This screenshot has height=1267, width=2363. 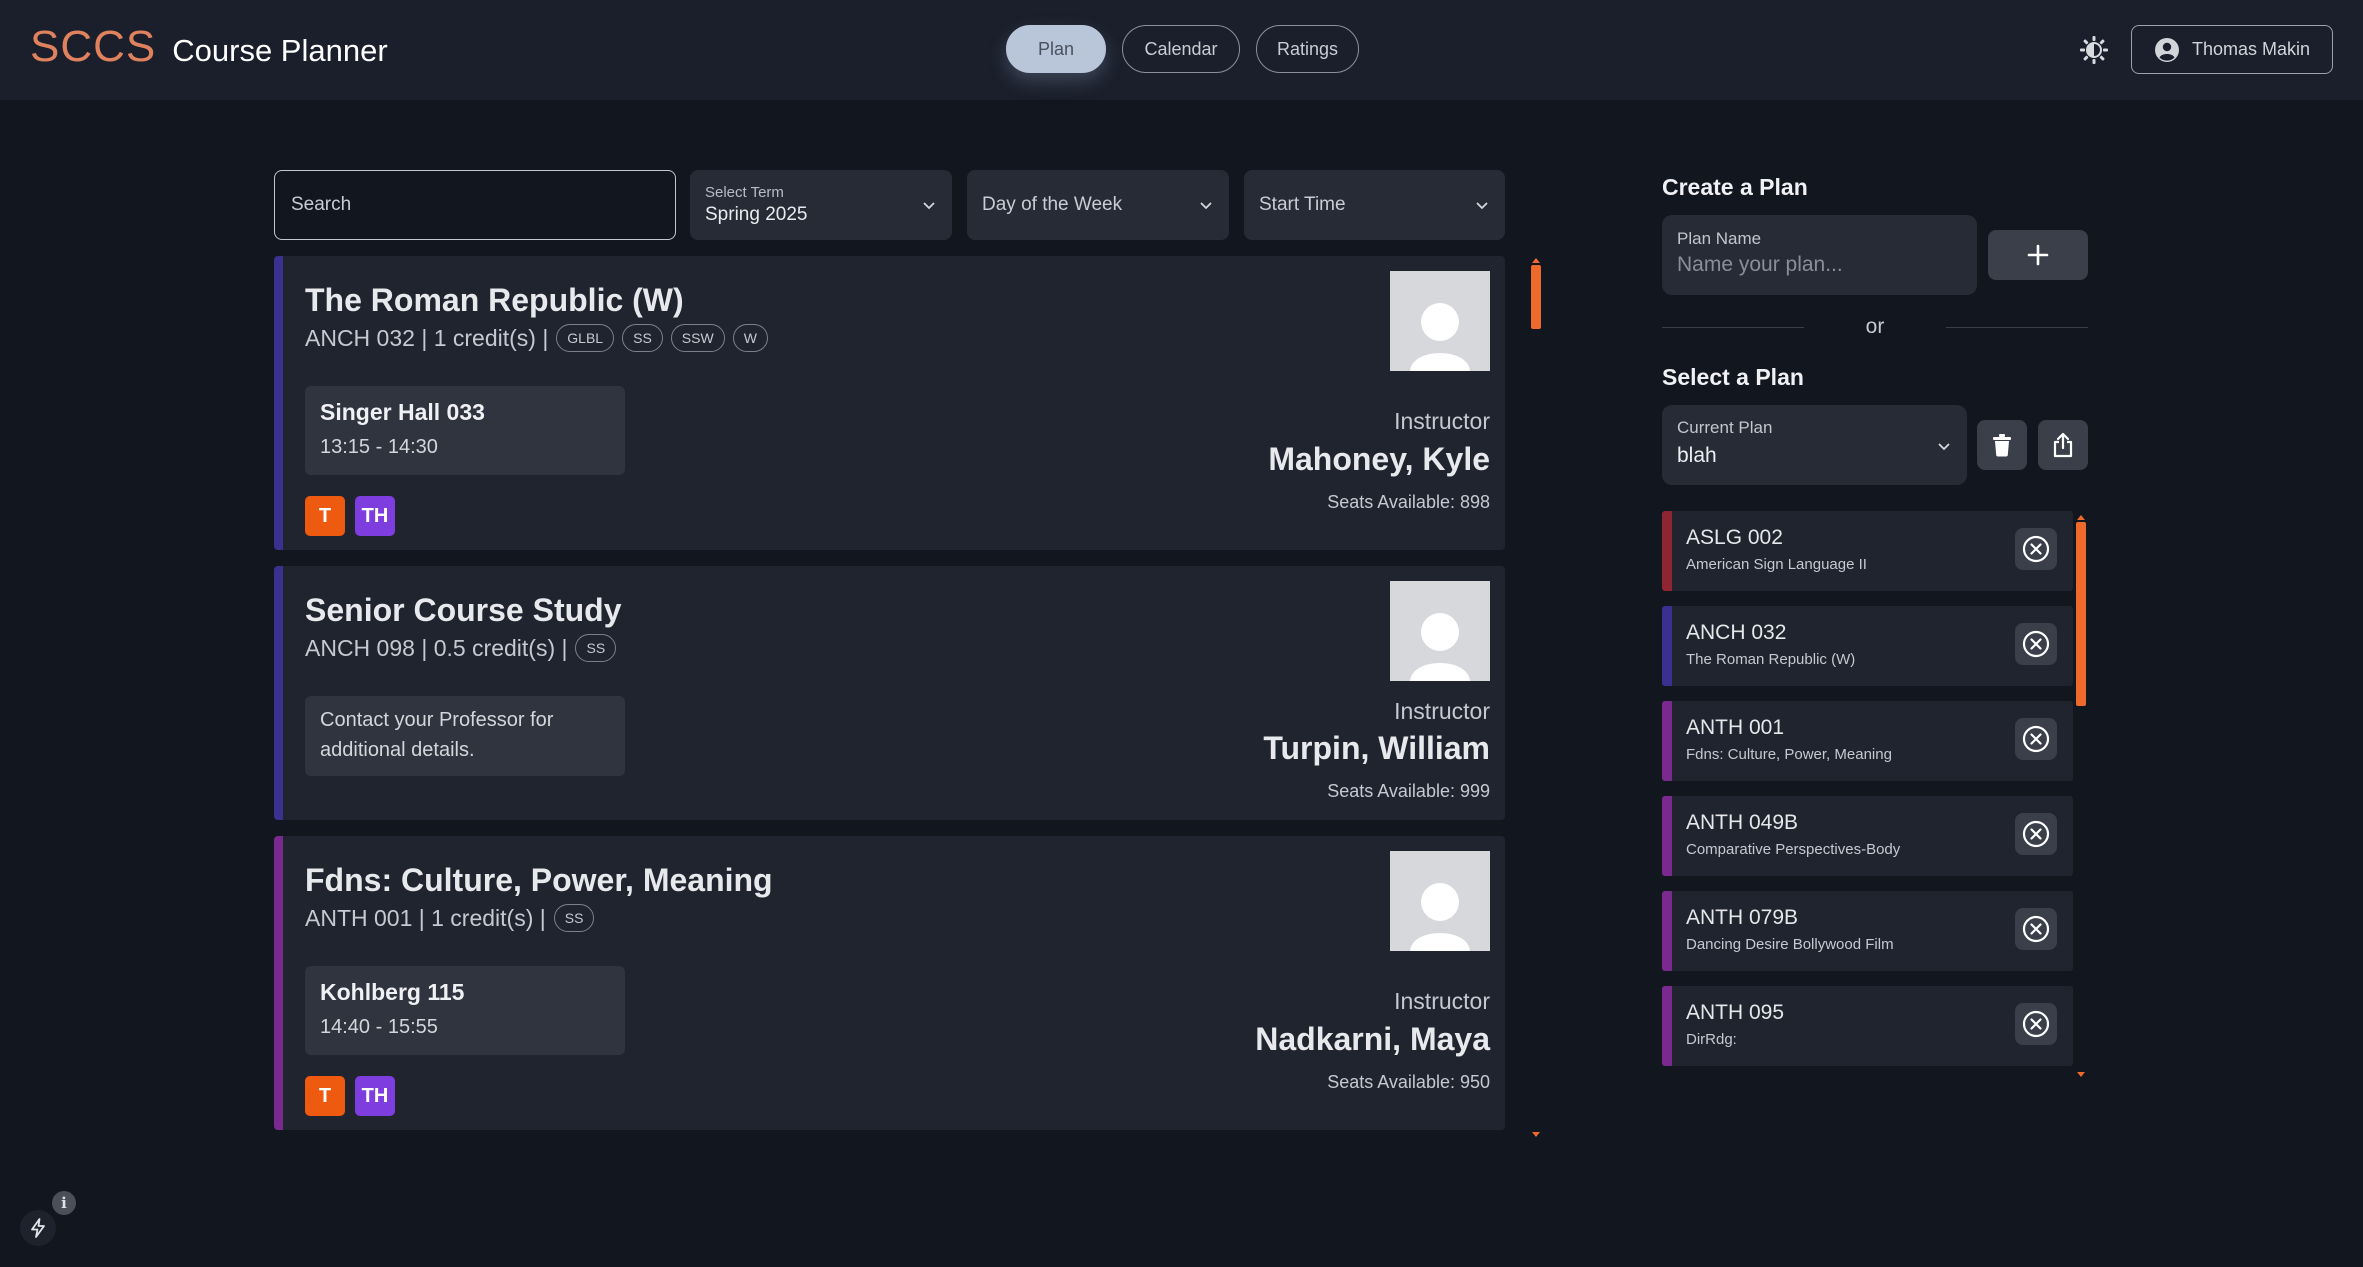 I want to click on course-tag: GLBL, so click(x=585, y=338).